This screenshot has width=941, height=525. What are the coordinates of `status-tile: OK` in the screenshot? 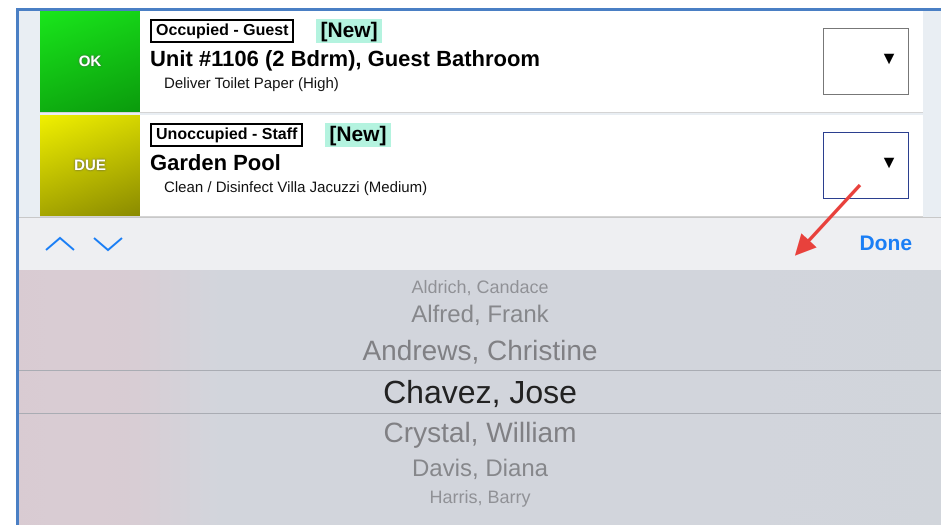 It's located at (90, 61).